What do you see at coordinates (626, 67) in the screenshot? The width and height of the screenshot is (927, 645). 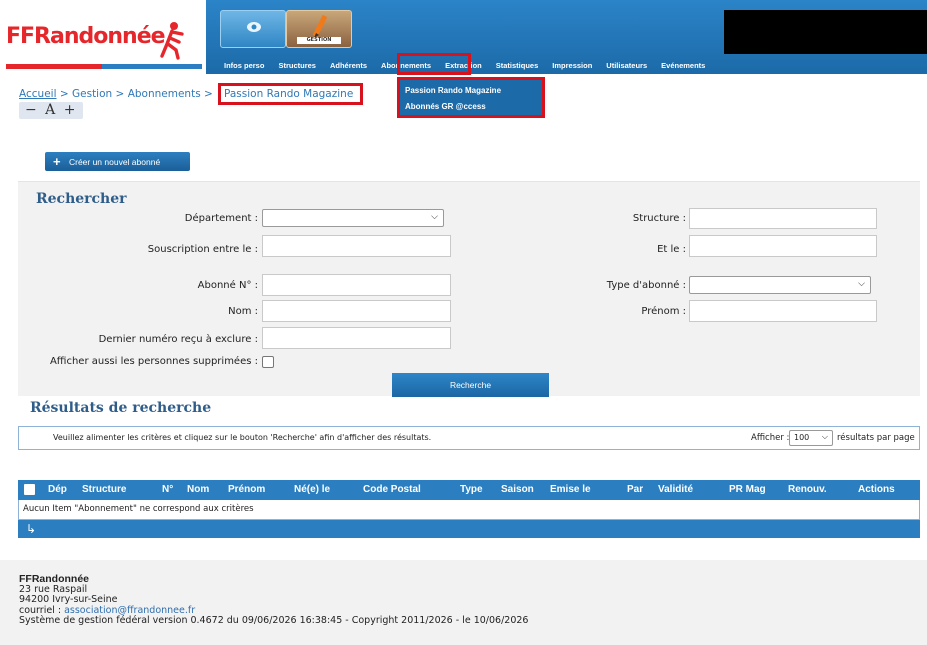 I see `menu-item-utilisateurs: Utilisateurs` at bounding box center [626, 67].